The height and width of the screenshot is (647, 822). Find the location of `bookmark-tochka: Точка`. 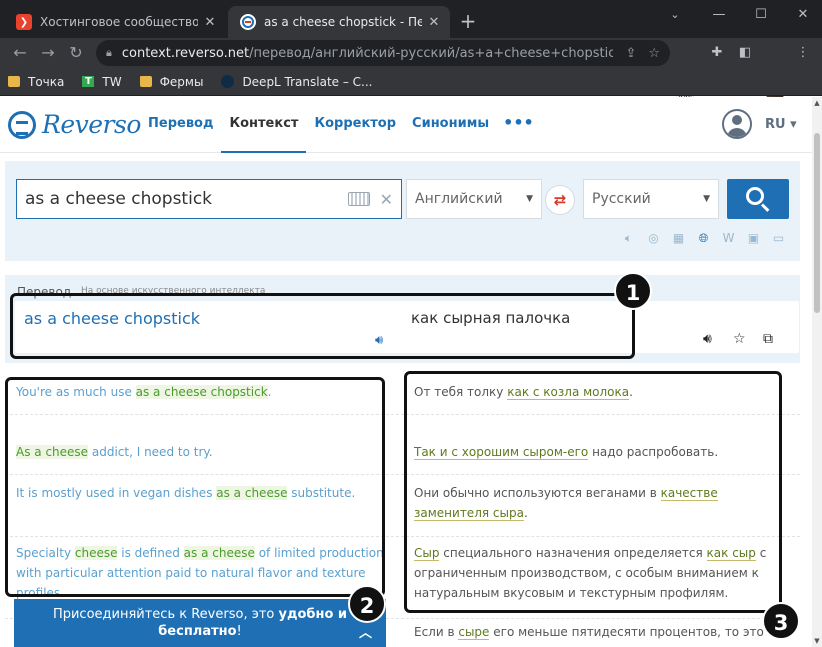

bookmark-tochka: Точка is located at coordinates (36, 82).